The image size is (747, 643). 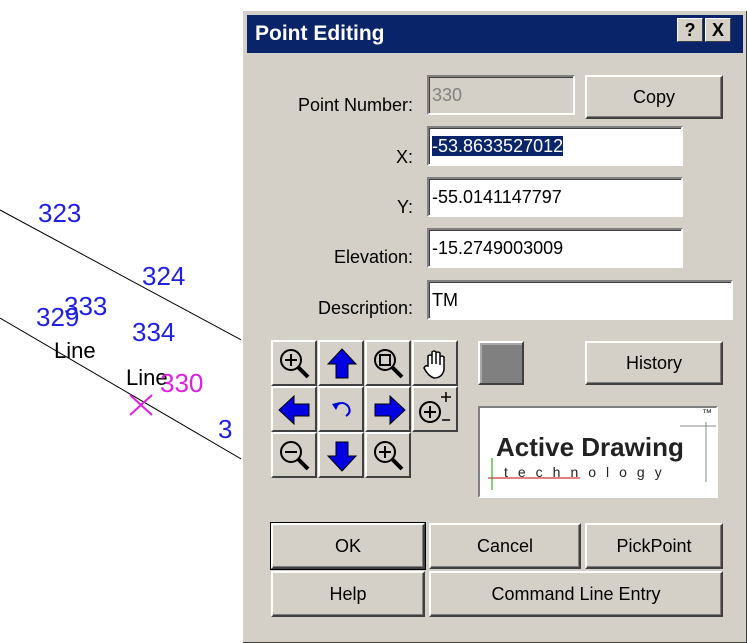 What do you see at coordinates (654, 97) in the screenshot?
I see `copy-button: Copy` at bounding box center [654, 97].